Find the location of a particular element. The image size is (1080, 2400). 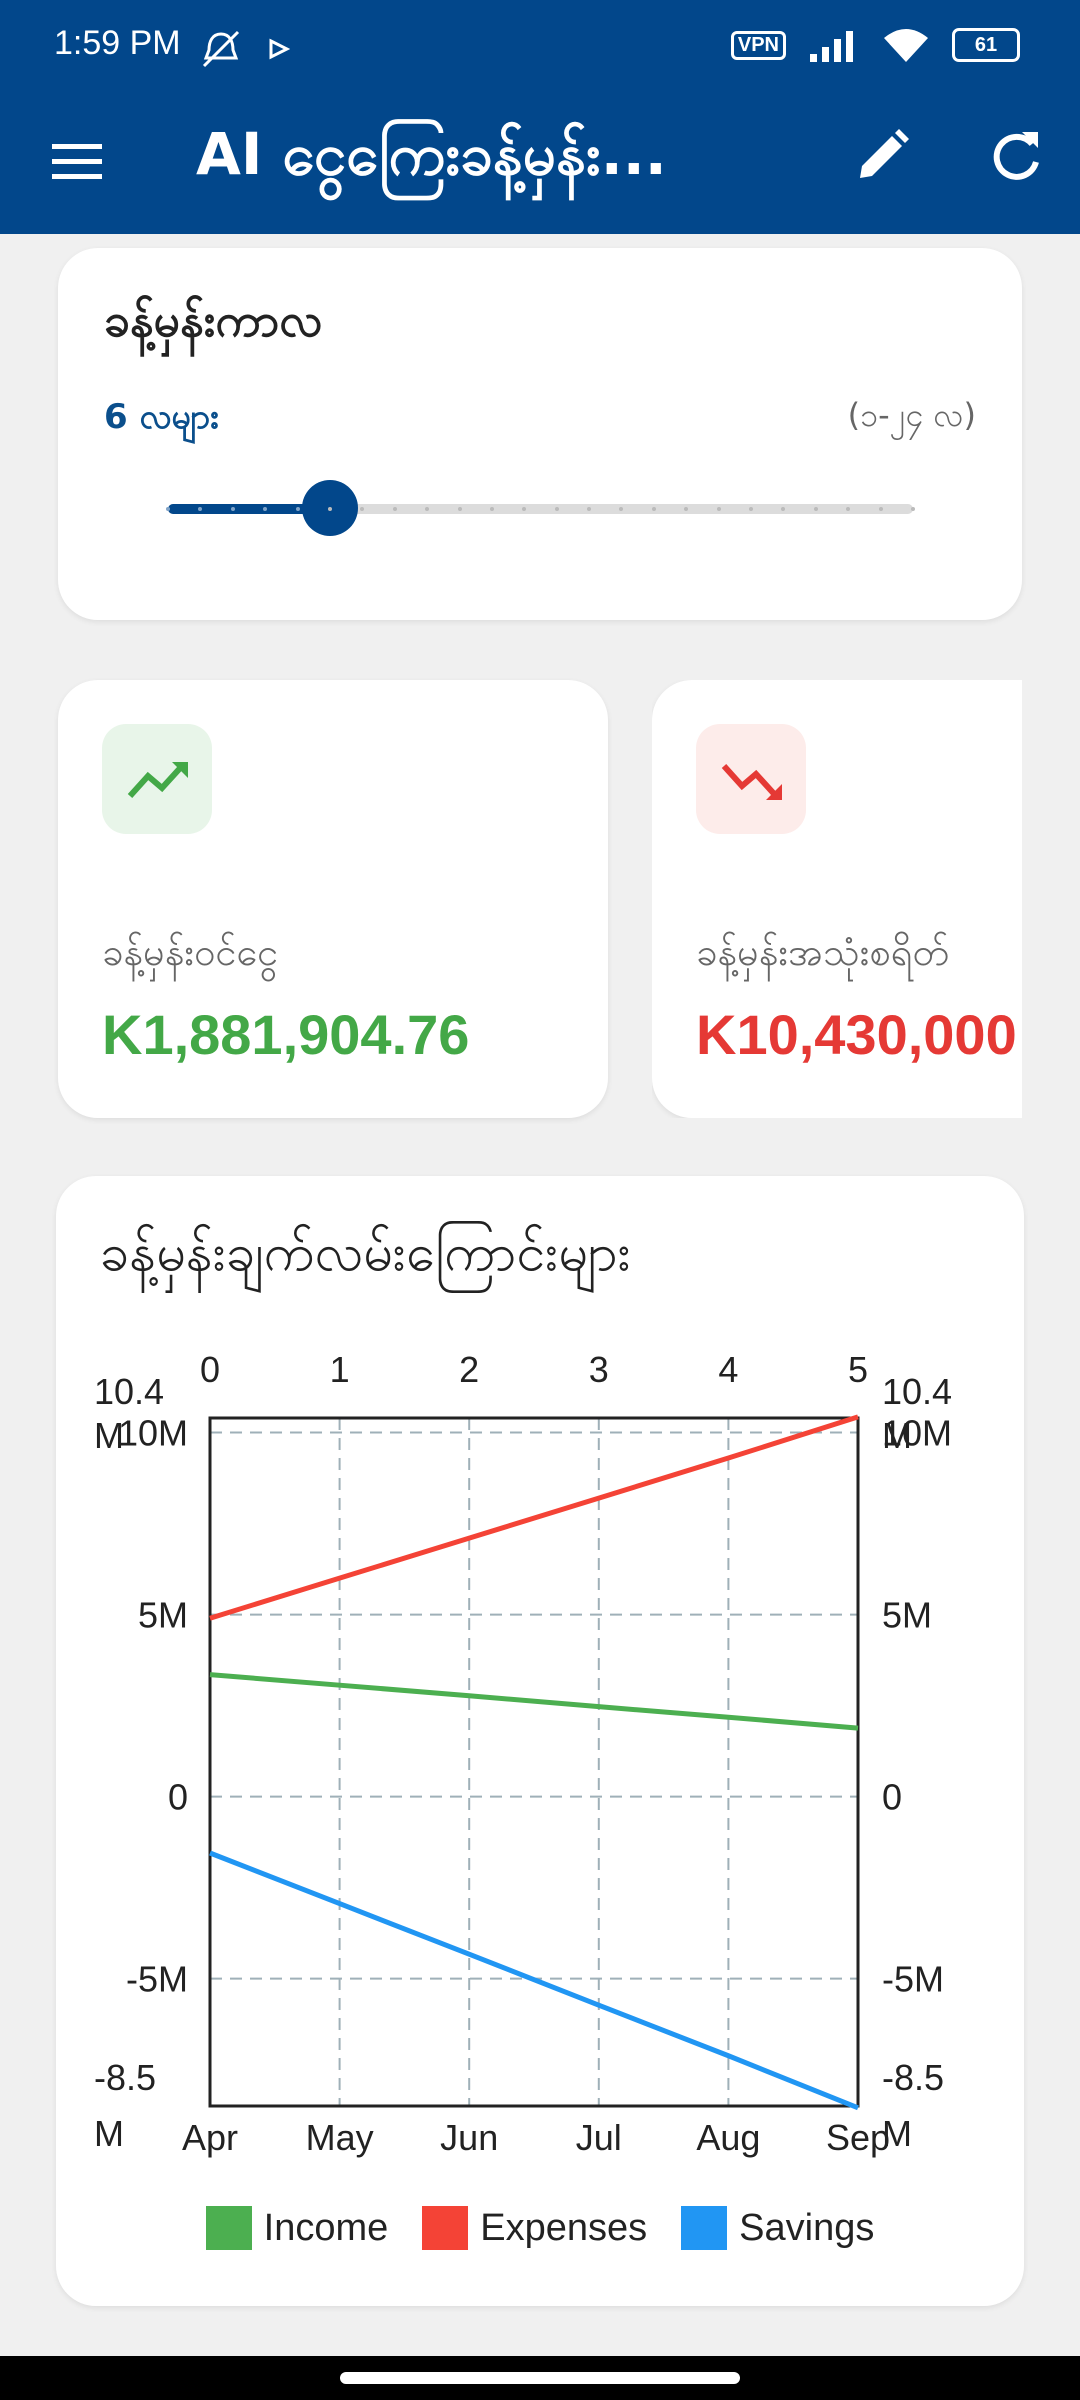

wifi-icon is located at coordinates (906, 45).